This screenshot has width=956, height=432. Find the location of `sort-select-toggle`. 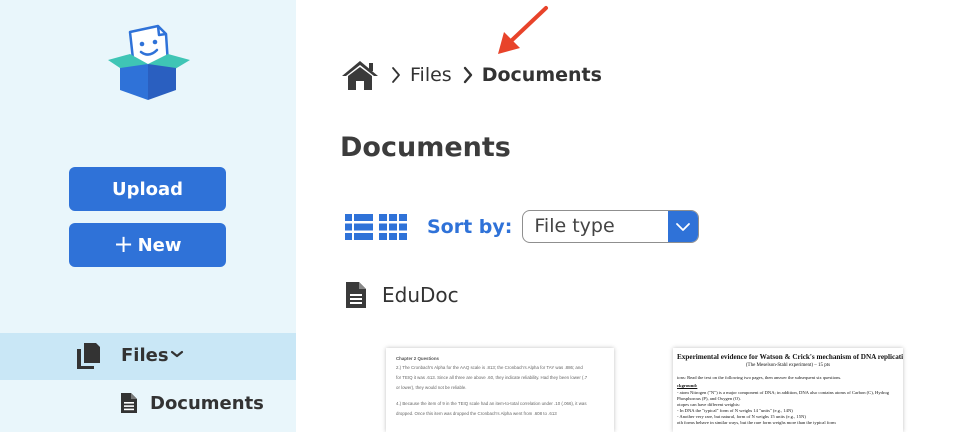

sort-select-toggle is located at coordinates (683, 226).